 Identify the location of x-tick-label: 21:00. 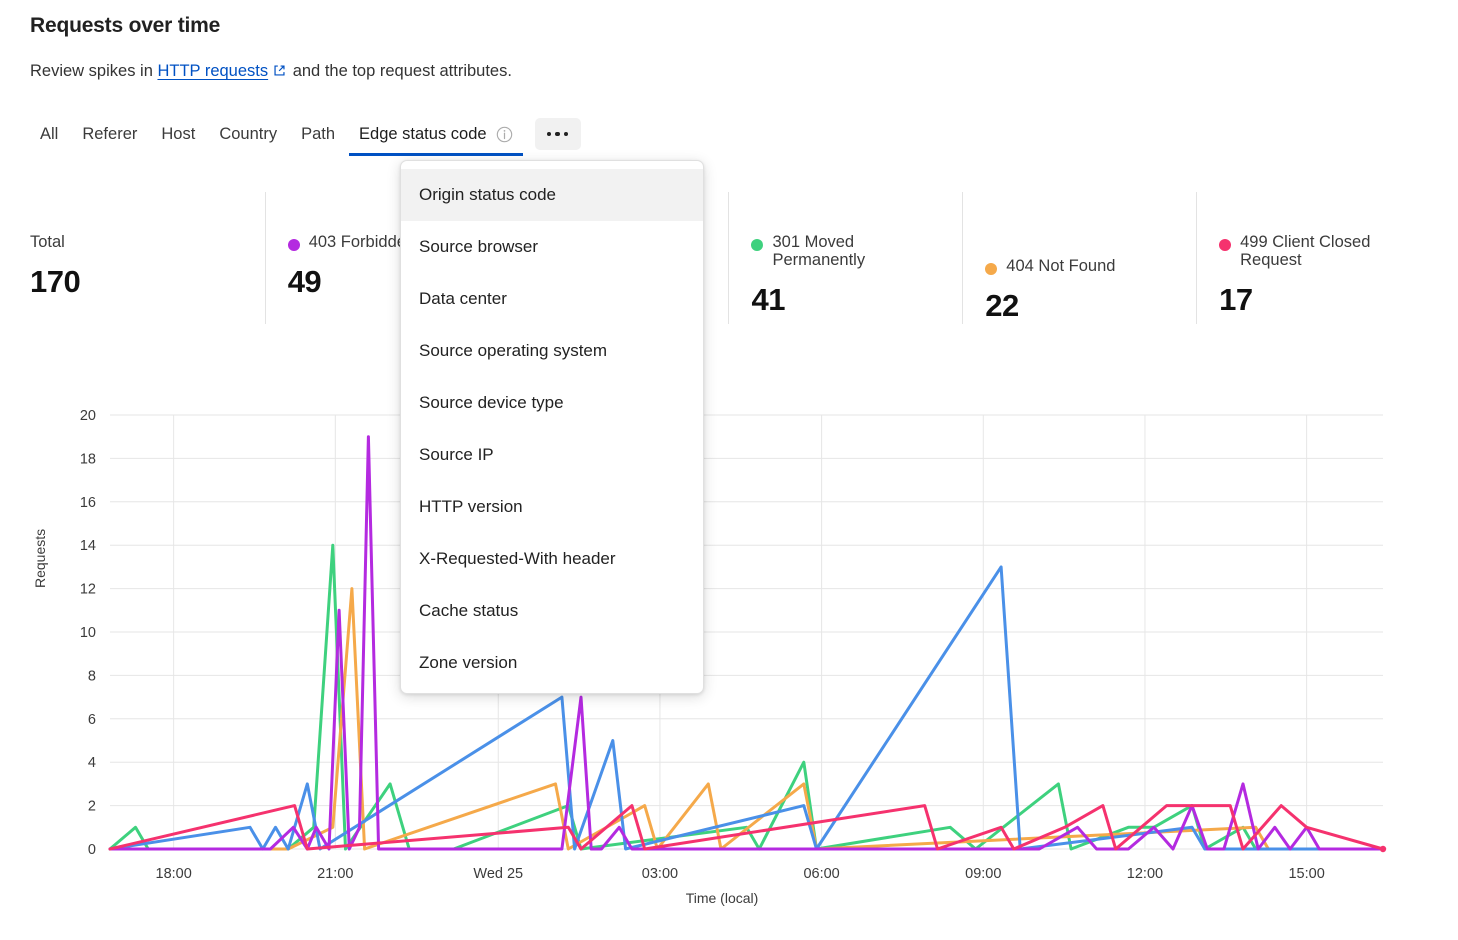
(335, 874).